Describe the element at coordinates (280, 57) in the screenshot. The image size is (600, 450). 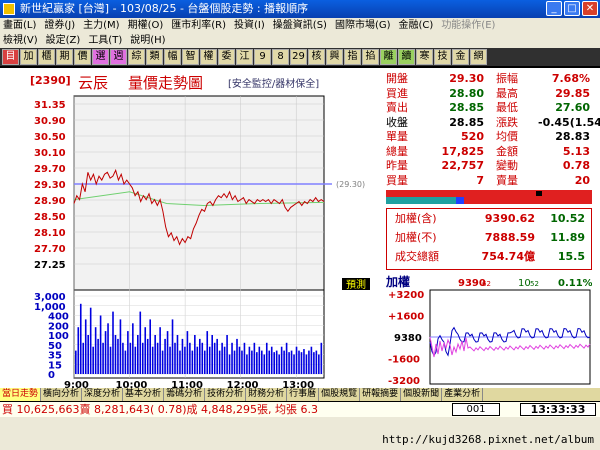
I see `toolbar-button: 8` at that location.